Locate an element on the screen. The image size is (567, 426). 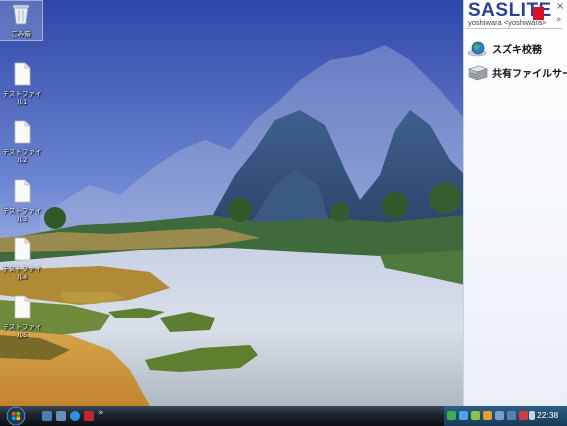
recycle-bin-icon: ごみ箱 is located at coordinates (21, 20).